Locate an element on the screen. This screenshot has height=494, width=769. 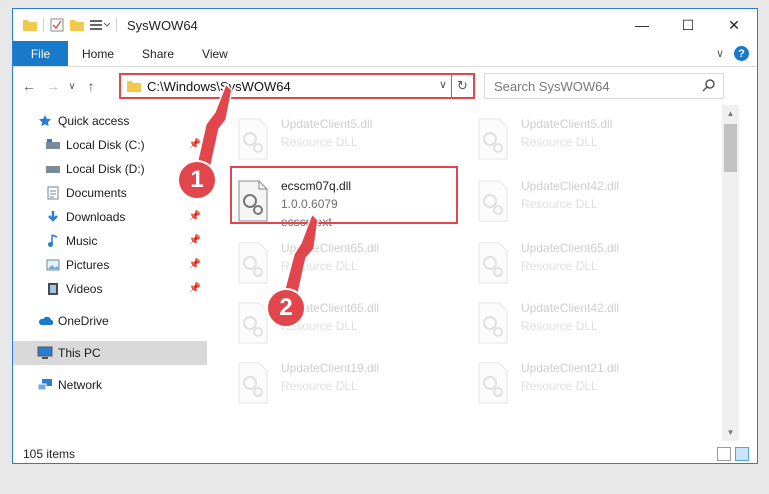
sidebar-item-label: Documents is located at coordinates (96, 193).